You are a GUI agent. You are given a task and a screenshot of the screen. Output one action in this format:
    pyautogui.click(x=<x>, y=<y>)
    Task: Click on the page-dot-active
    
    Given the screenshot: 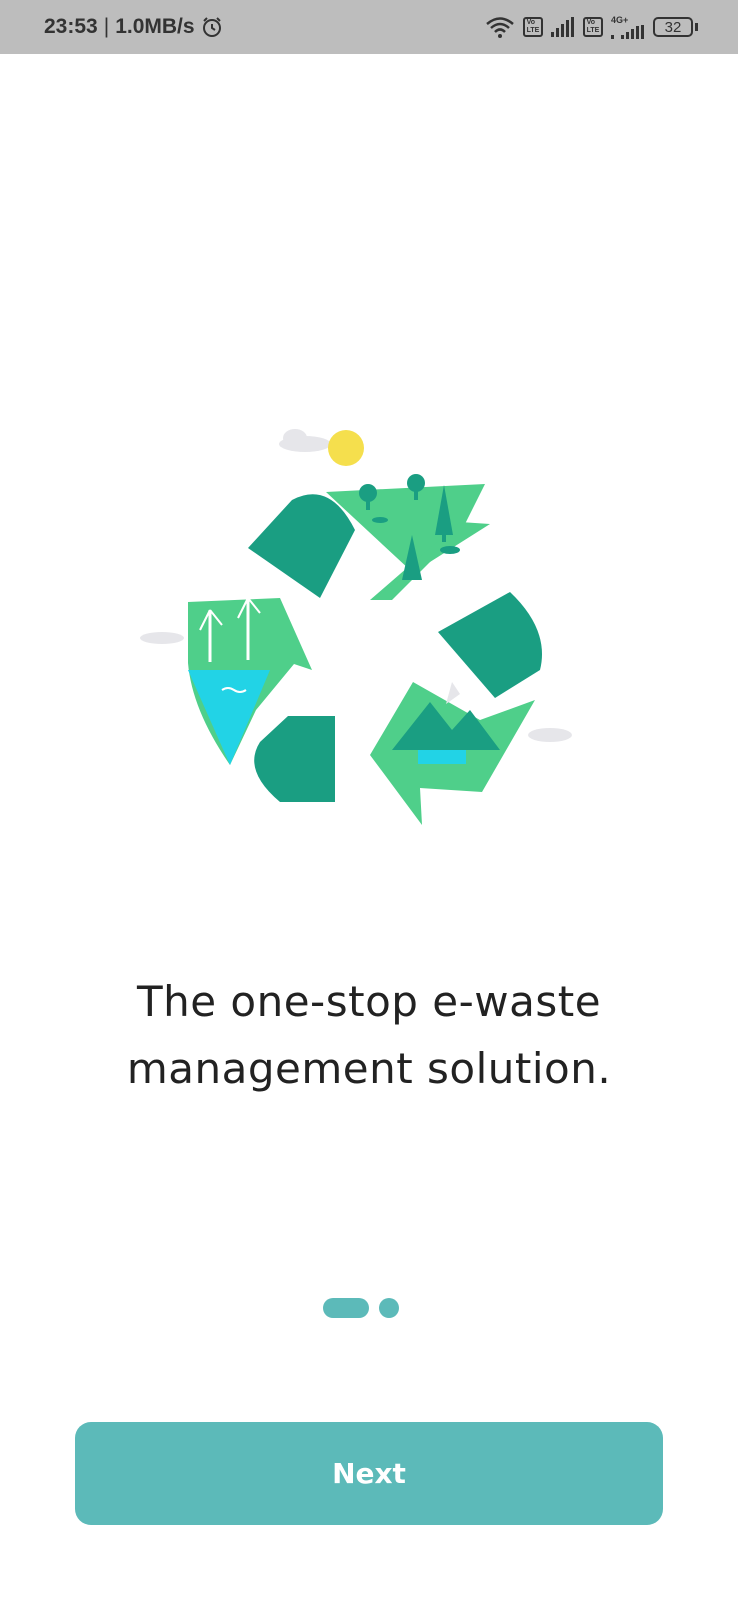 What is the action you would take?
    pyautogui.click(x=346, y=1308)
    